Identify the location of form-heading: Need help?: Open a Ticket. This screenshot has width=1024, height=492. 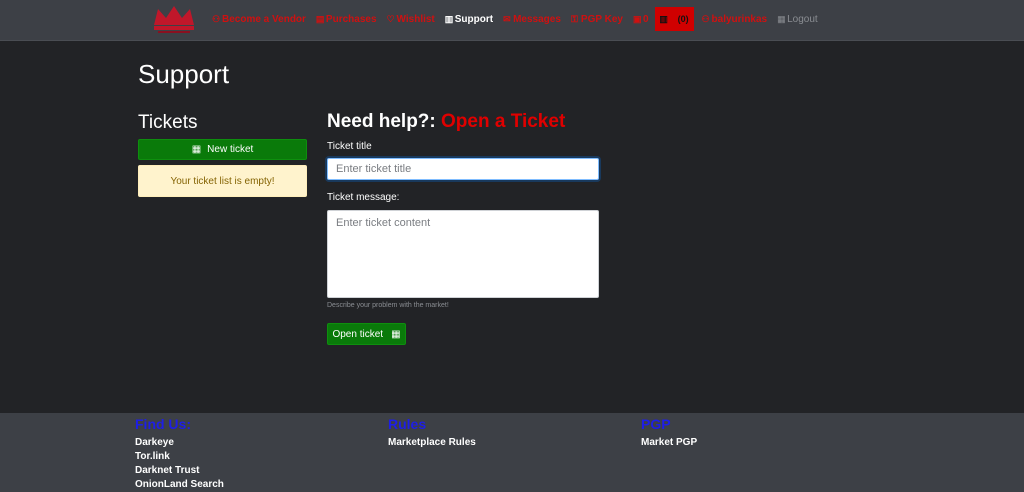
(446, 122).